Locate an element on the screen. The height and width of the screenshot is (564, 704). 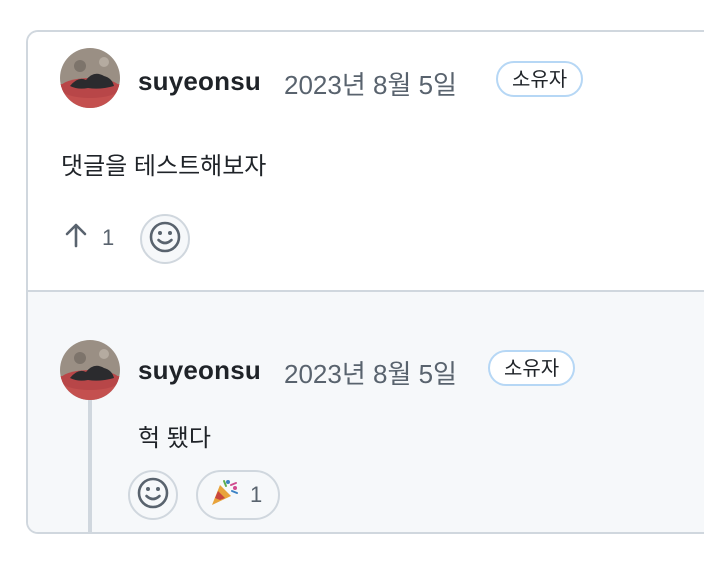
comment-author: suyeonsu is located at coordinates (199, 81).